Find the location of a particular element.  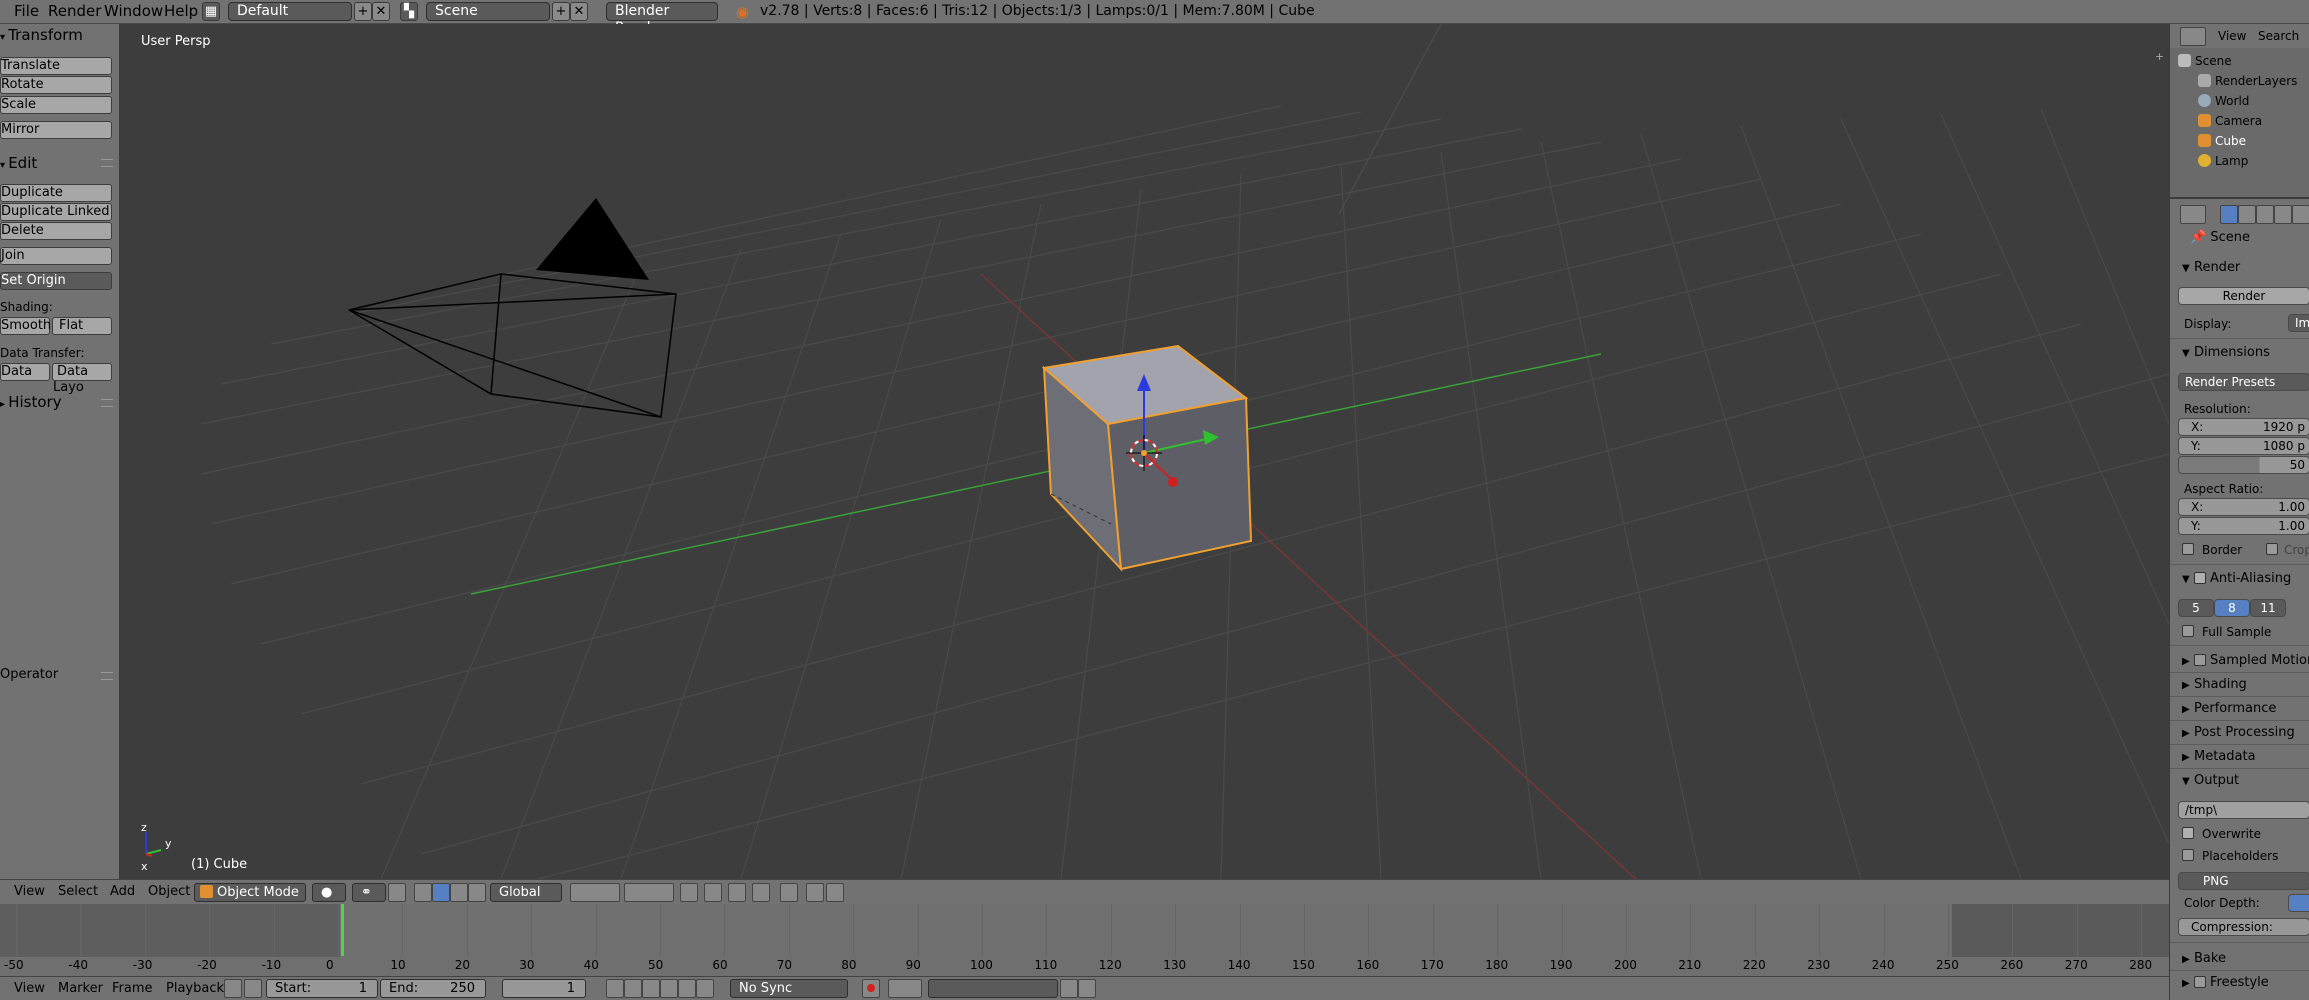

active-keying-set-field is located at coordinates (993, 988).